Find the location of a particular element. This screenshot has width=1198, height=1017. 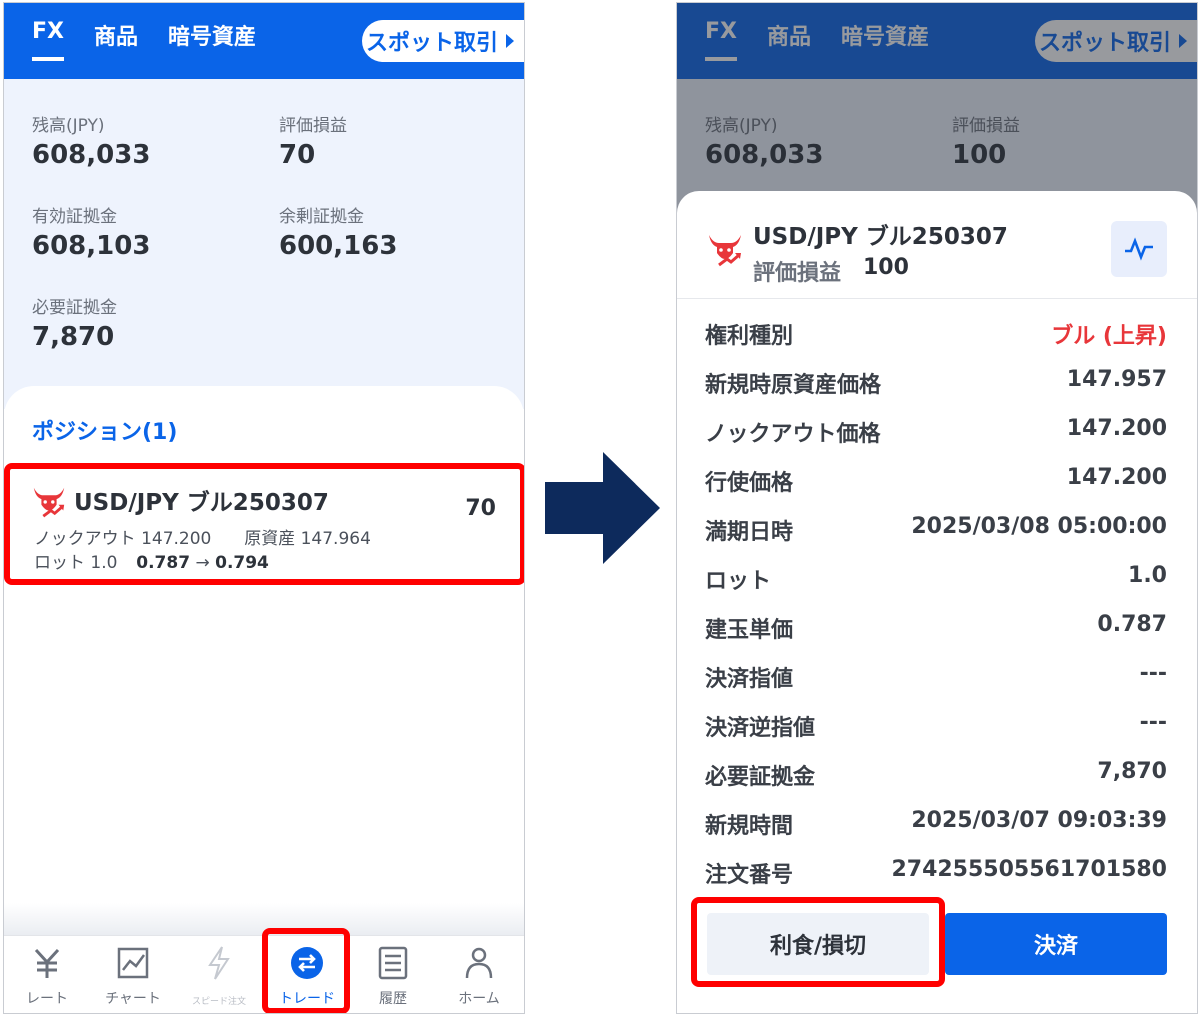

nav-speed-order-label: スピード注文 is located at coordinates (218, 1002).